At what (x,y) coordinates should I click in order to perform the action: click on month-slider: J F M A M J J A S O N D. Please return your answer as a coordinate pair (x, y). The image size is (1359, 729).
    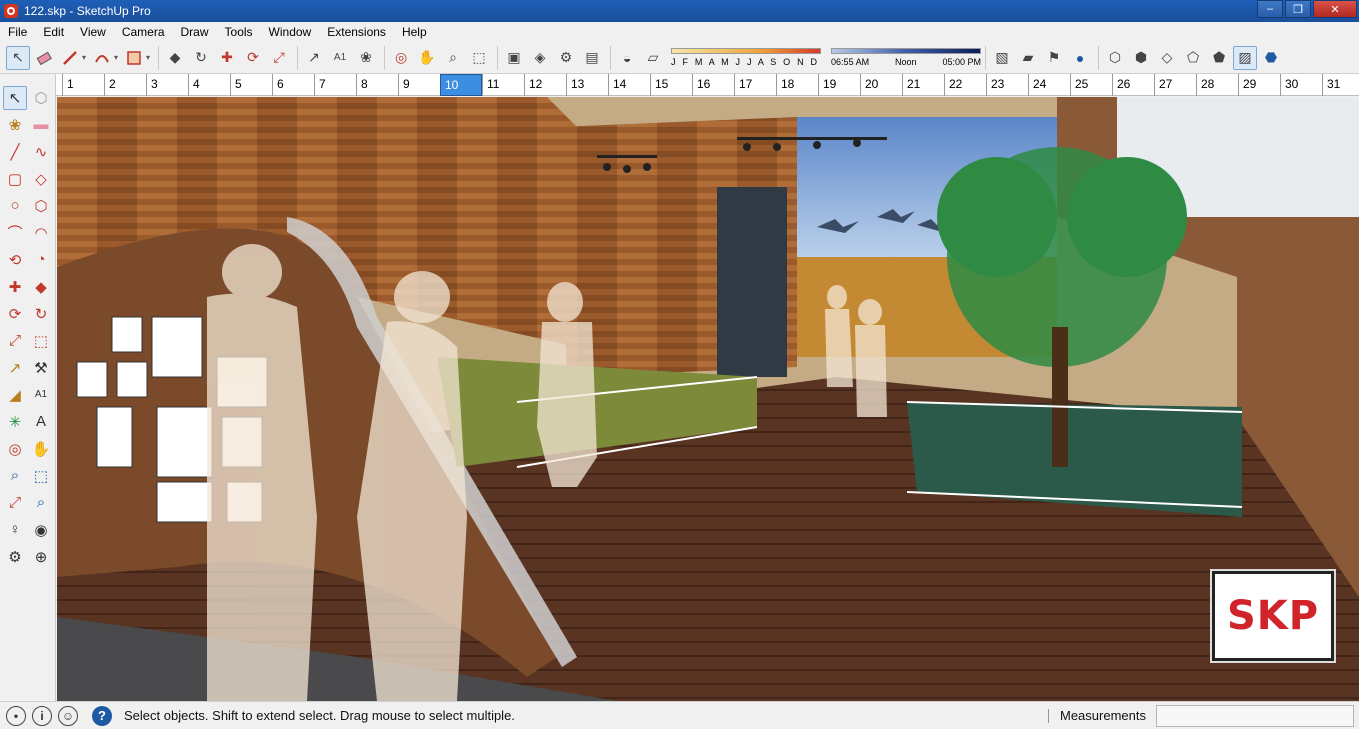
    Looking at the image, I should click on (746, 58).